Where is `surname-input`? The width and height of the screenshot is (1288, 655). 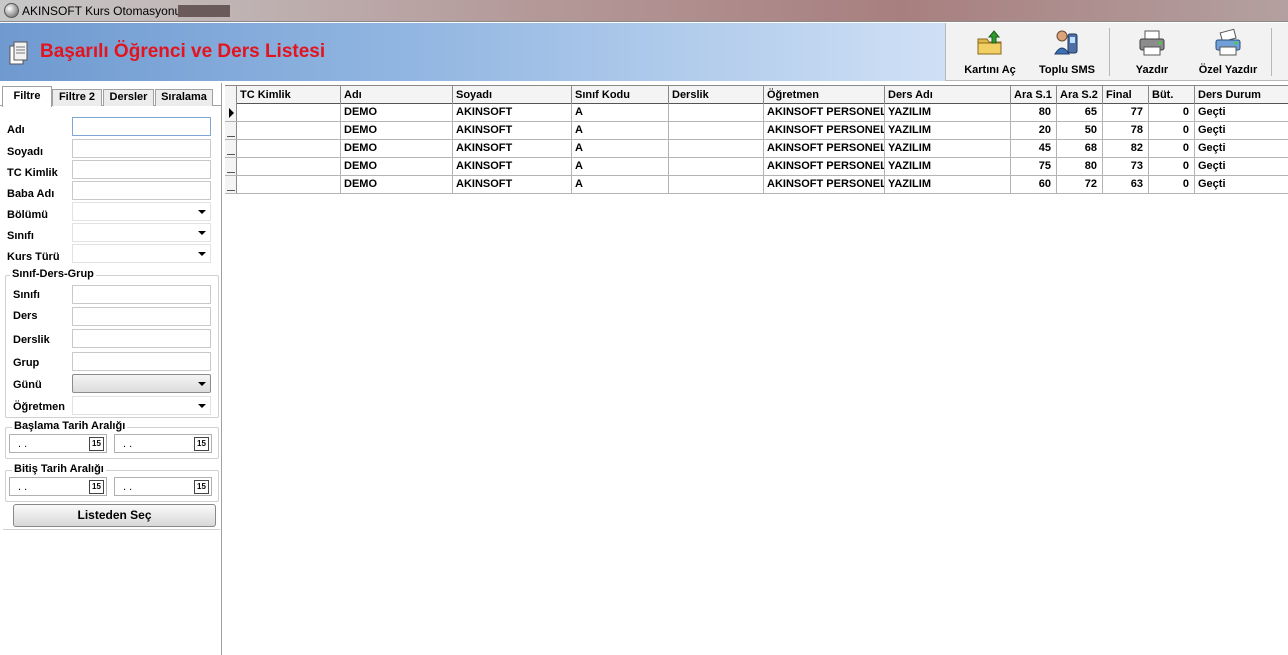
surname-input is located at coordinates (141, 148).